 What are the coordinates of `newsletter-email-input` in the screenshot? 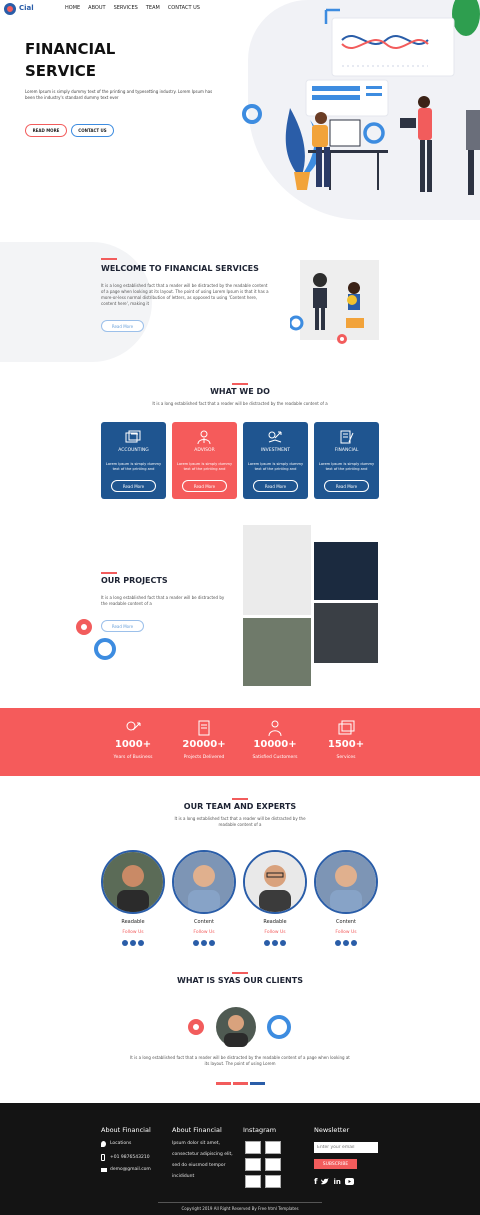 It's located at (346, 1147).